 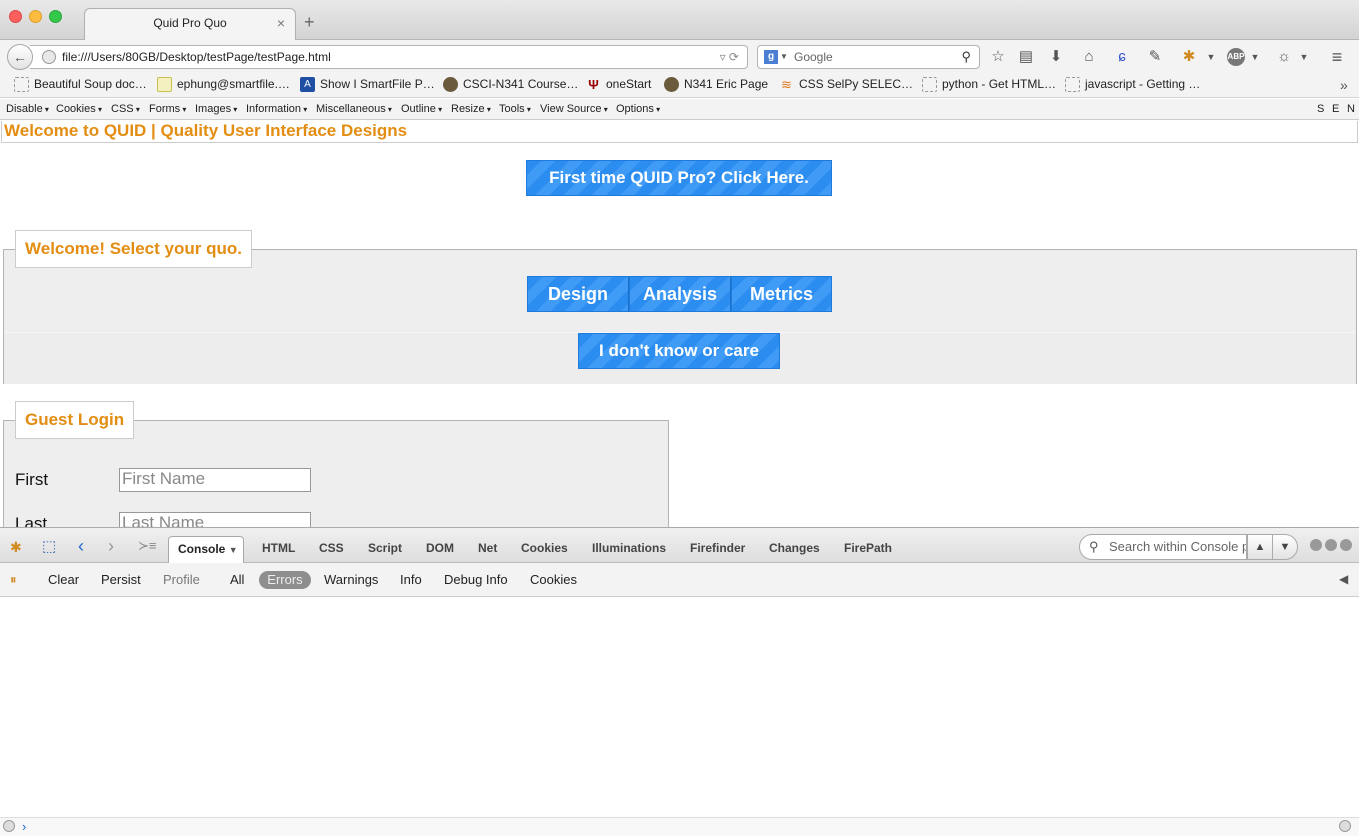 I want to click on sync-icon: ɕ, so click(x=1122, y=57).